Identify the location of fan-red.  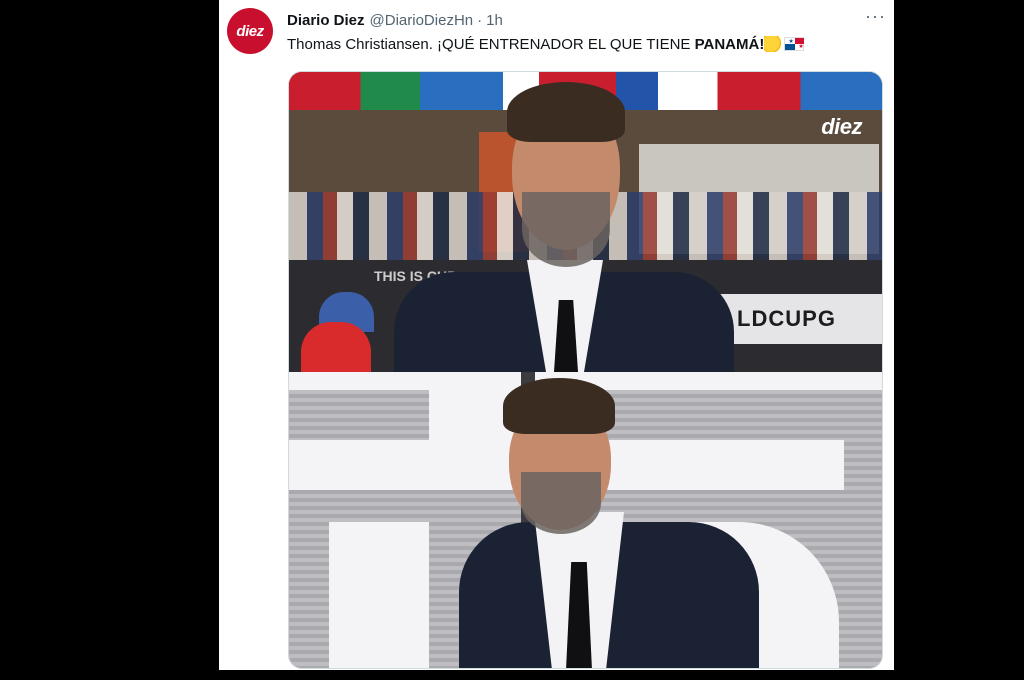
(336, 347).